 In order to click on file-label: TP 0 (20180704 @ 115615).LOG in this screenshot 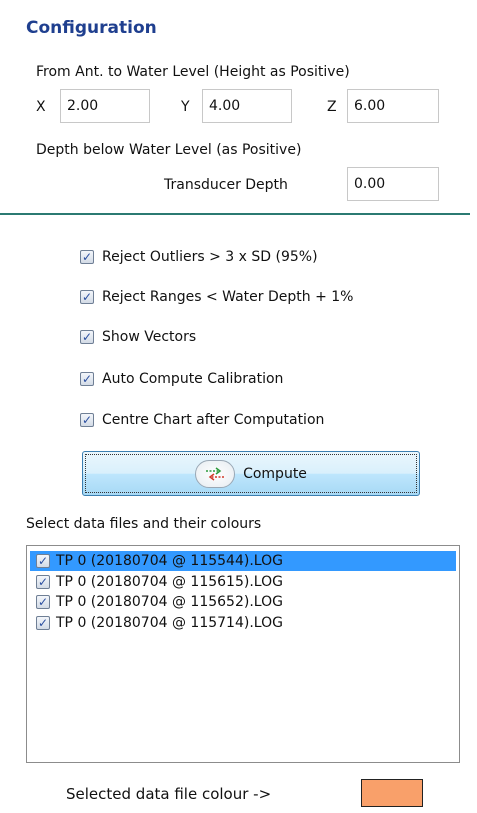, I will do `click(169, 582)`.